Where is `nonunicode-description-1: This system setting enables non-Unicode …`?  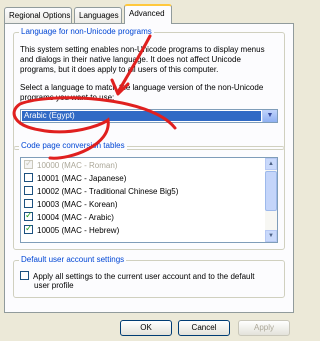
nonunicode-description-1: This system setting enables non-Unicode … is located at coordinates (142, 49).